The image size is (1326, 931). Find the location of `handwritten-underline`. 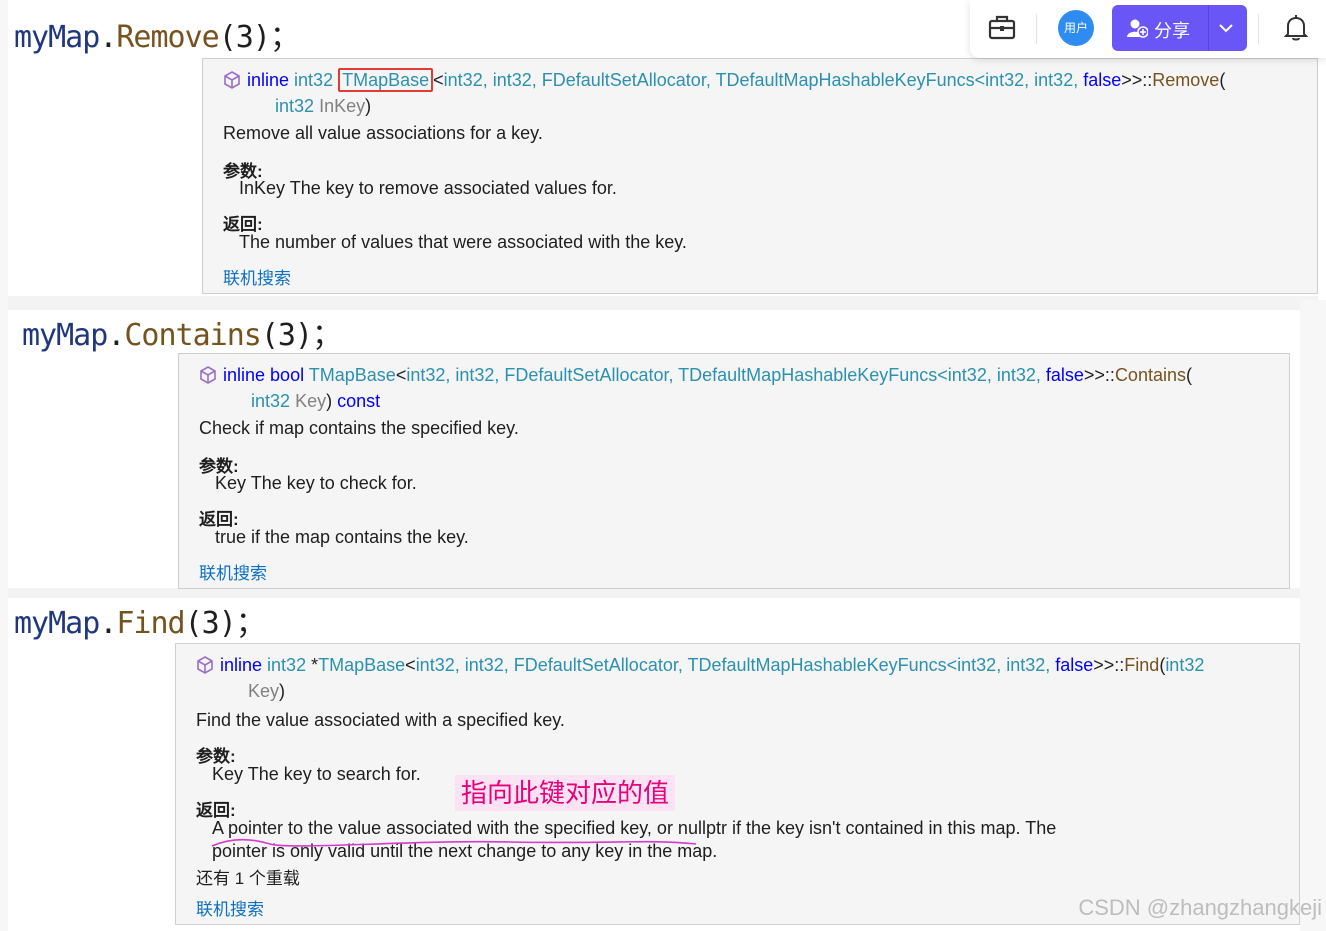

handwritten-underline is located at coordinates (454, 842).